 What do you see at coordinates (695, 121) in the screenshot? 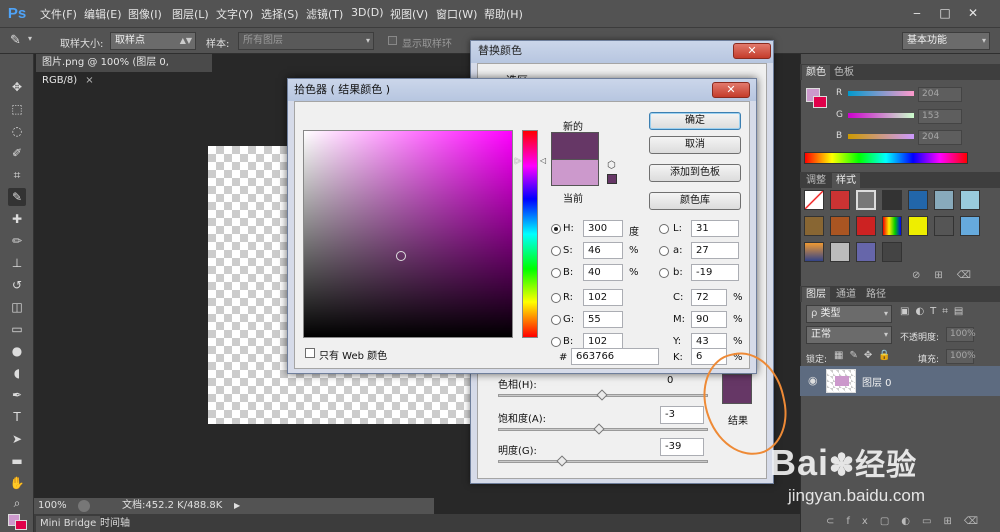
I see `ok-button: 确定` at bounding box center [695, 121].